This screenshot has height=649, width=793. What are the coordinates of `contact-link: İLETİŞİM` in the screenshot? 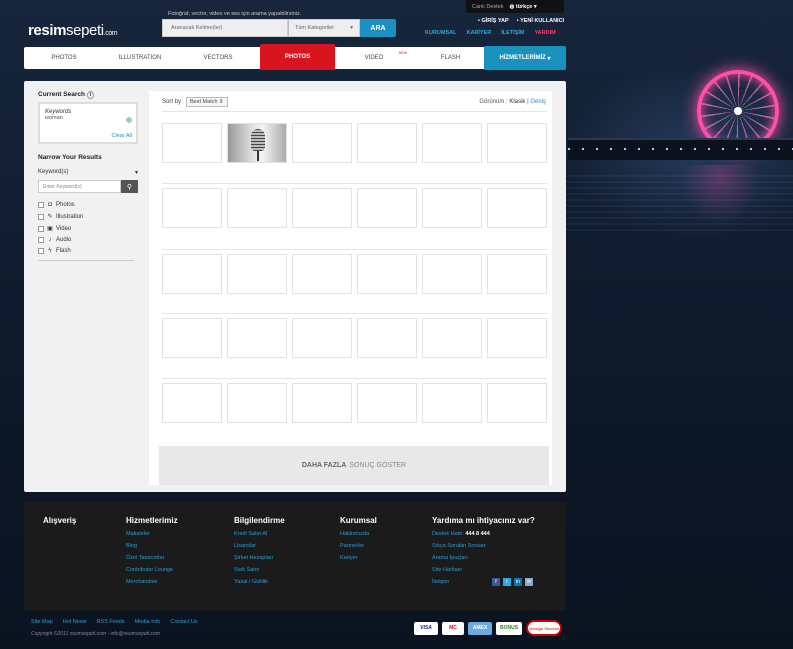 It's located at (512, 33).